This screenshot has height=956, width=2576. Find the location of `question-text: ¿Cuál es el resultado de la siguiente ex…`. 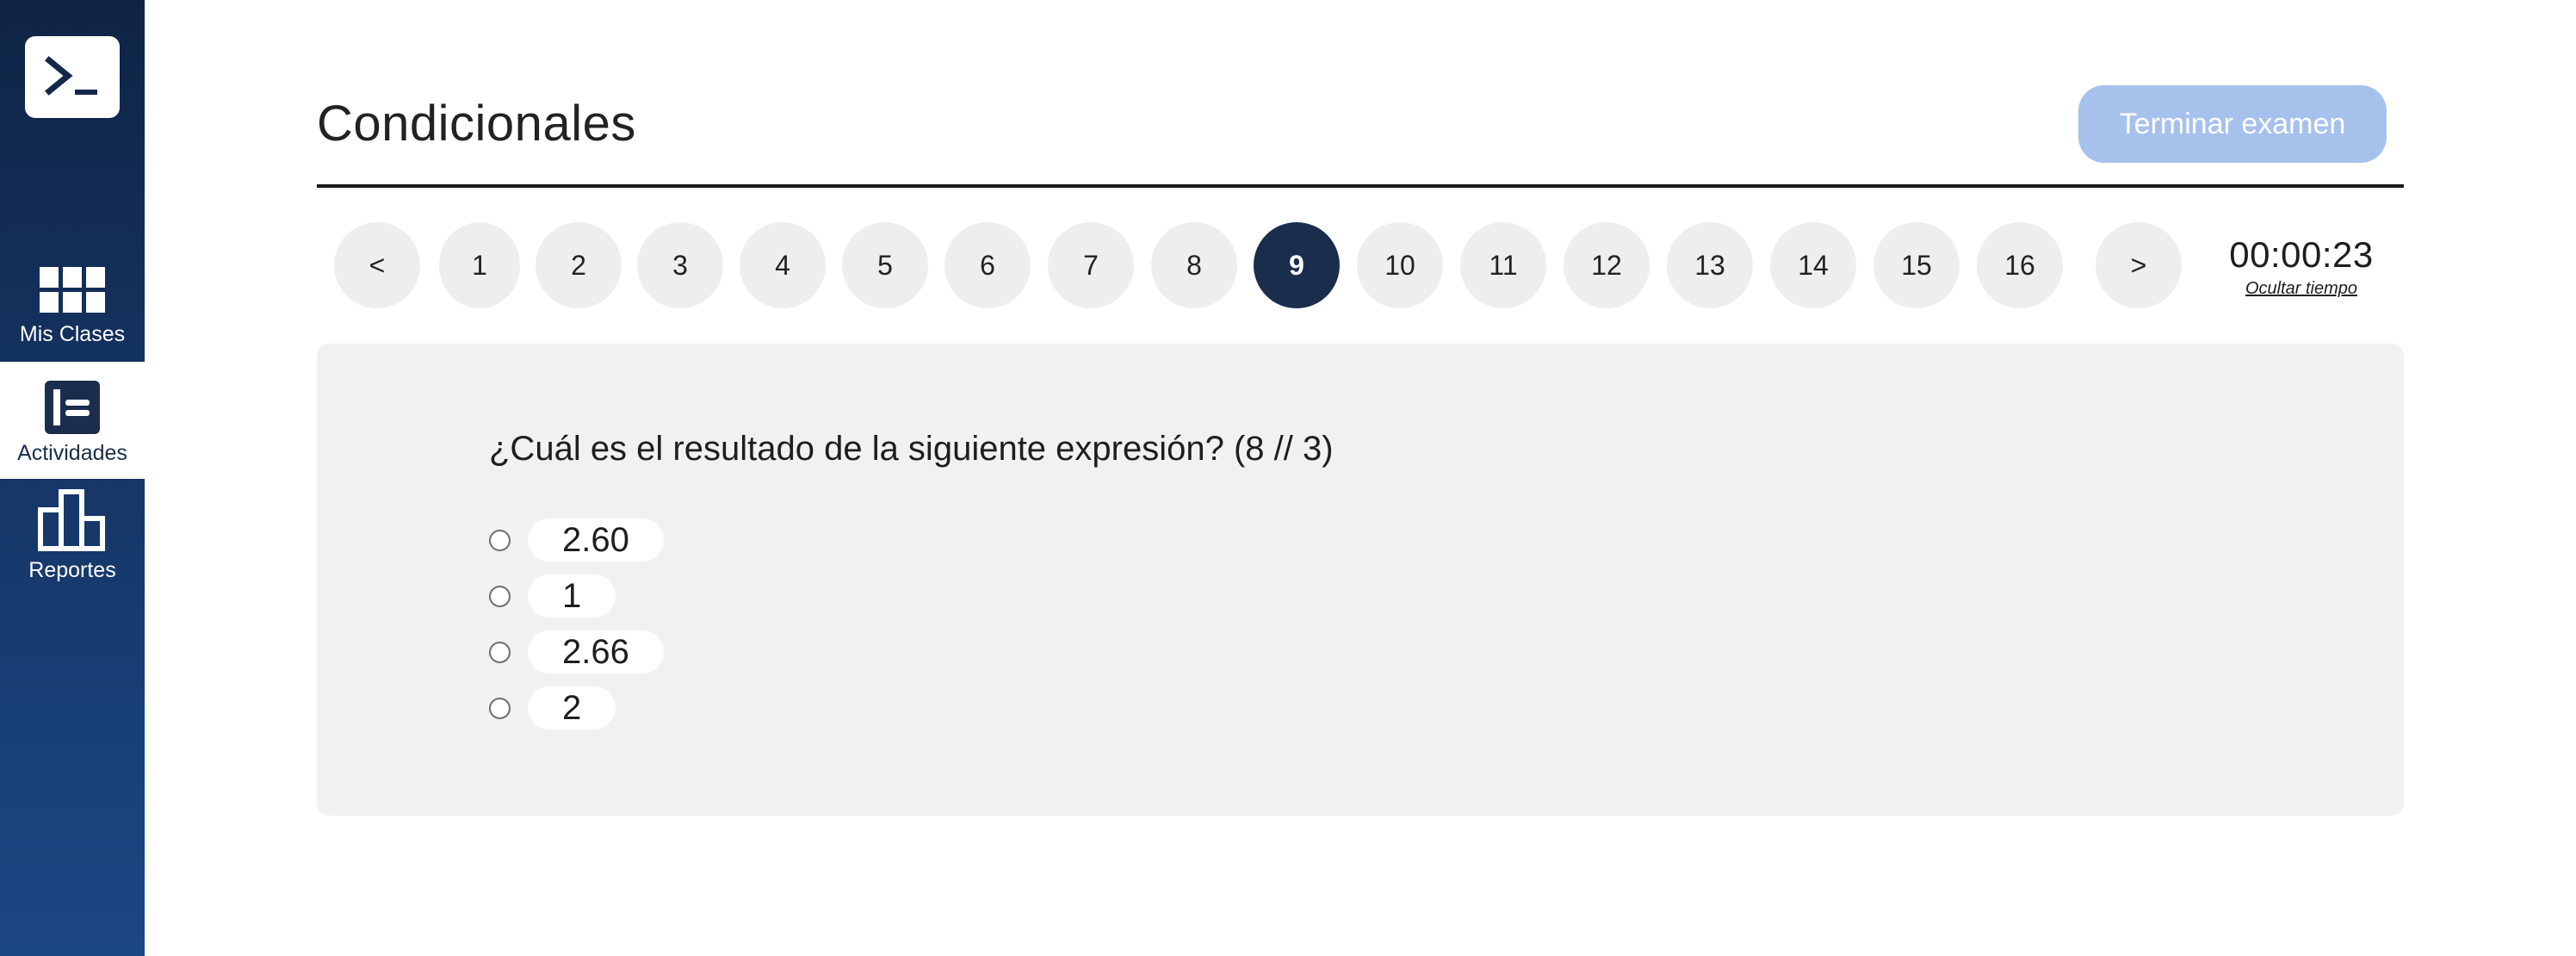

question-text: ¿Cuál es el resultado de la siguiente ex… is located at coordinates (911, 449).